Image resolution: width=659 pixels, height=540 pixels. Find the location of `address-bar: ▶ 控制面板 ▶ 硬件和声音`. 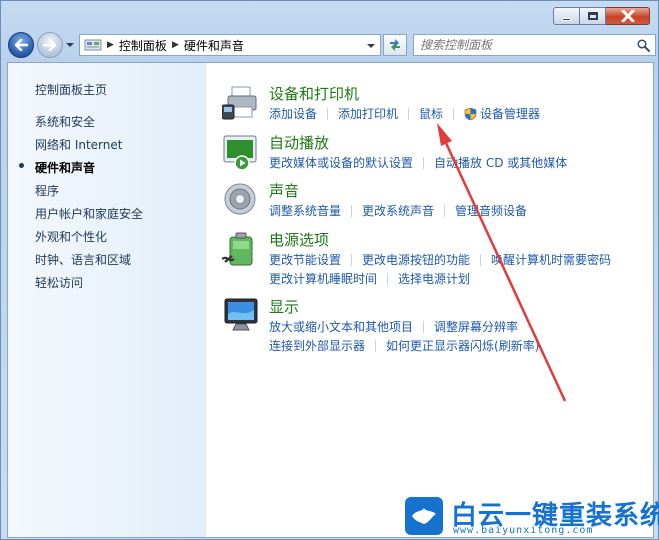

address-bar: ▶ 控制面板 ▶ 硬件和声音 is located at coordinates (230, 45).